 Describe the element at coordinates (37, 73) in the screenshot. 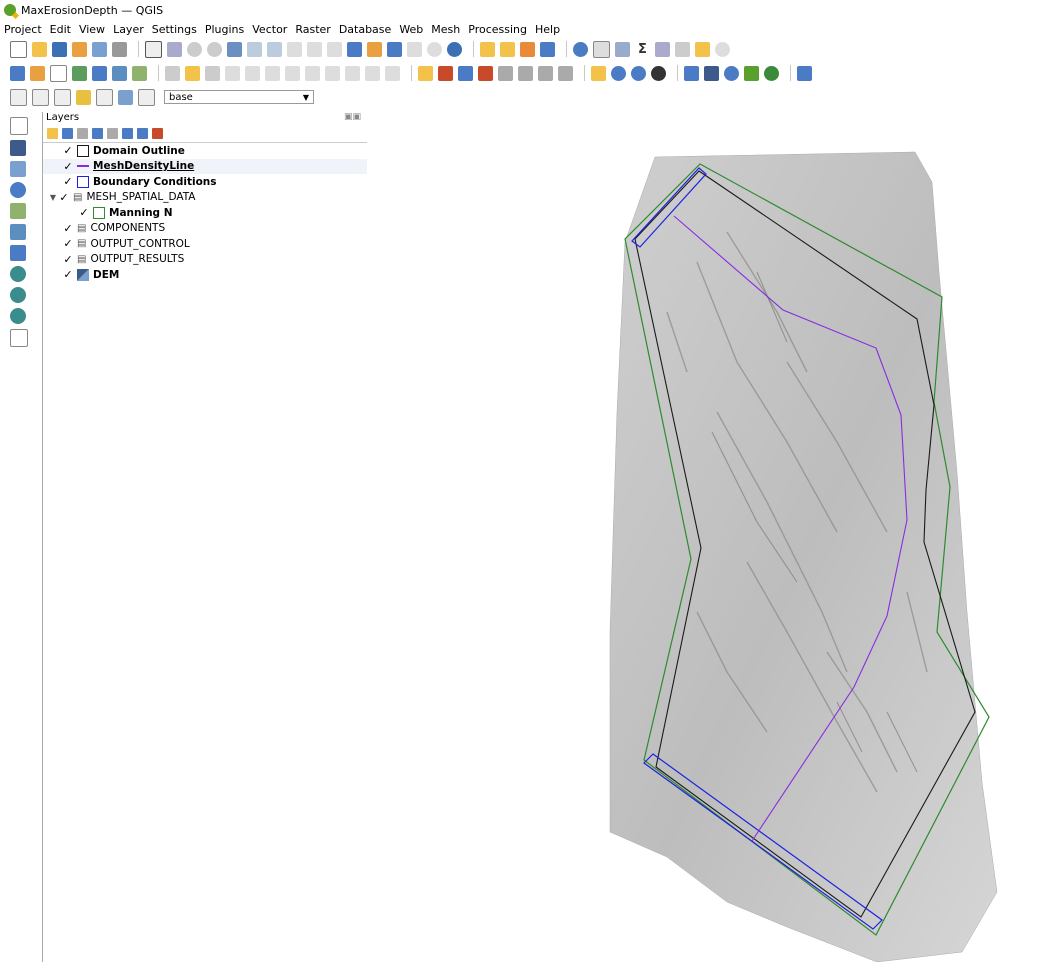

I see `add-layer-icon` at that location.